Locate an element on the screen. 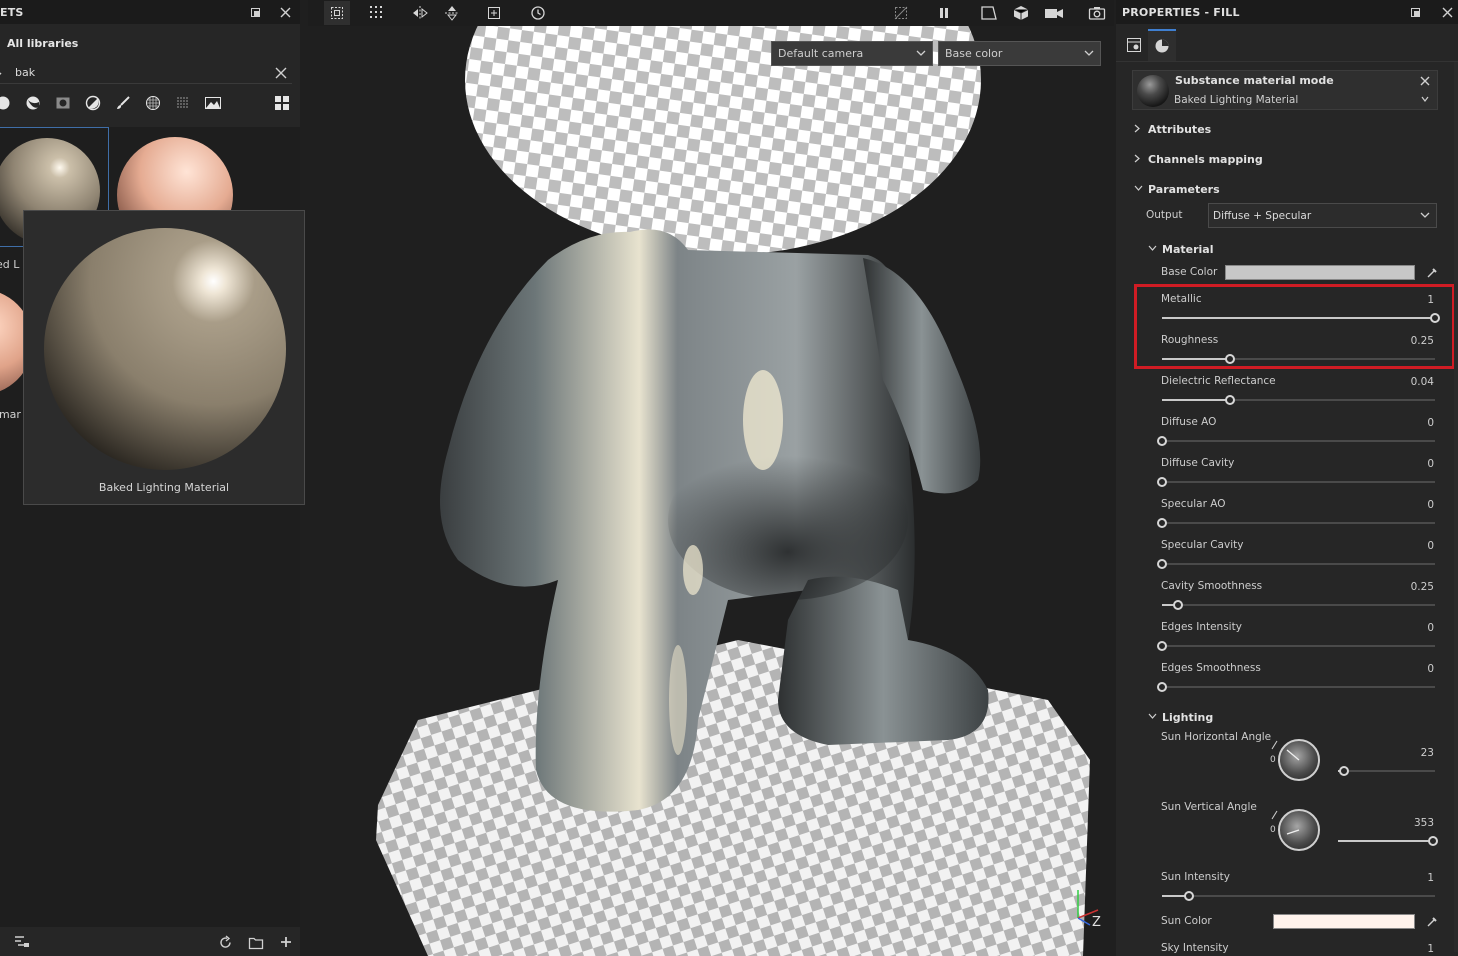 This screenshot has height=956, width=1458. camera-dropdown-value: Default camera is located at coordinates (821, 53).